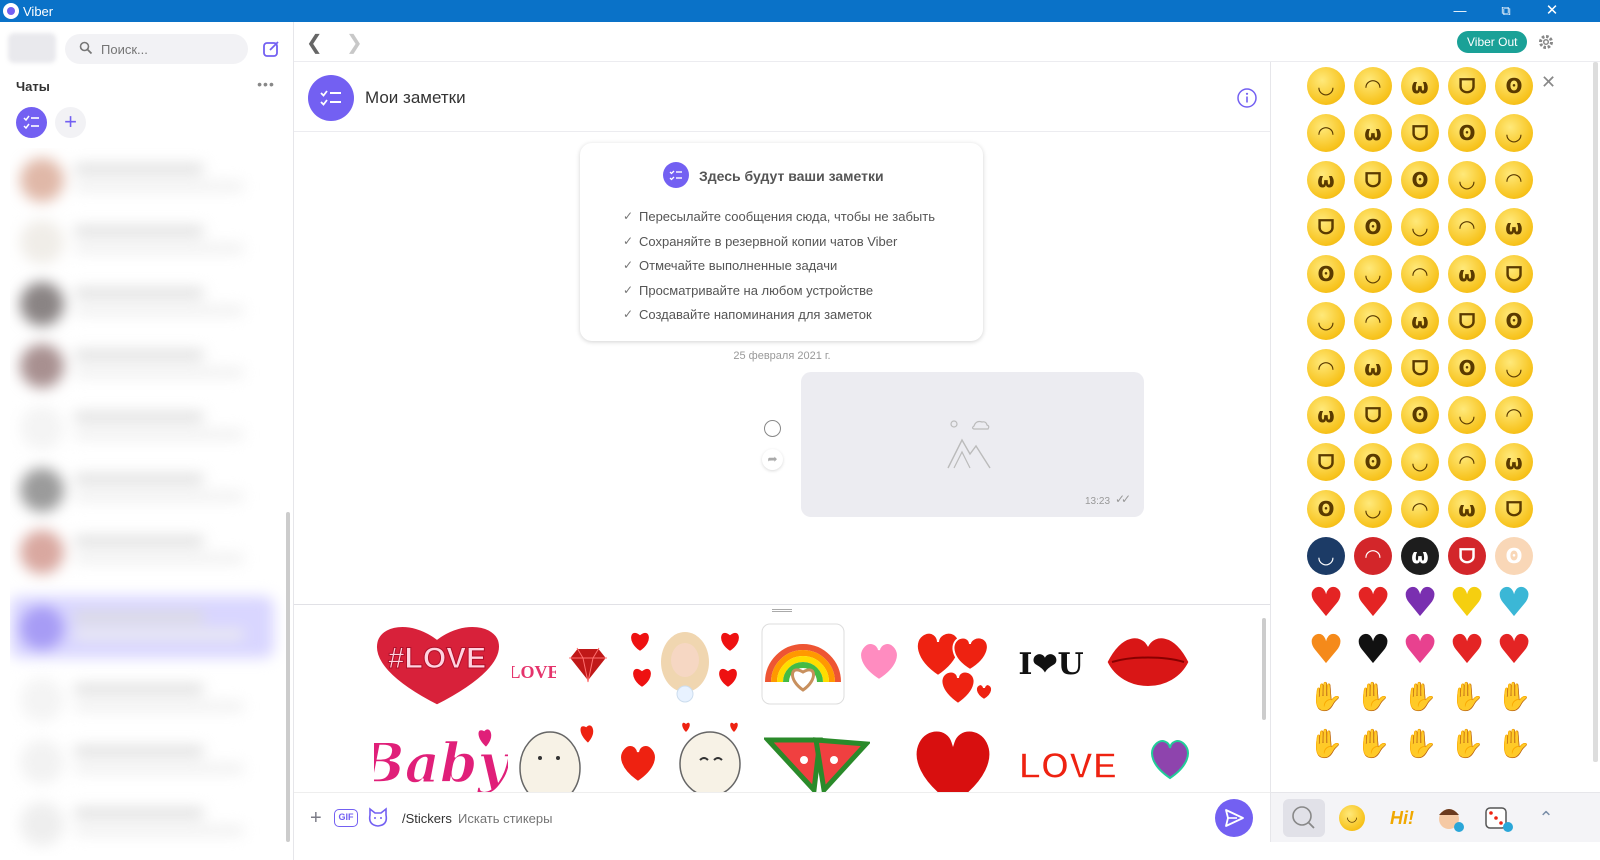 This screenshot has width=1600, height=860. I want to click on attach-plus-button: +, so click(316, 818).